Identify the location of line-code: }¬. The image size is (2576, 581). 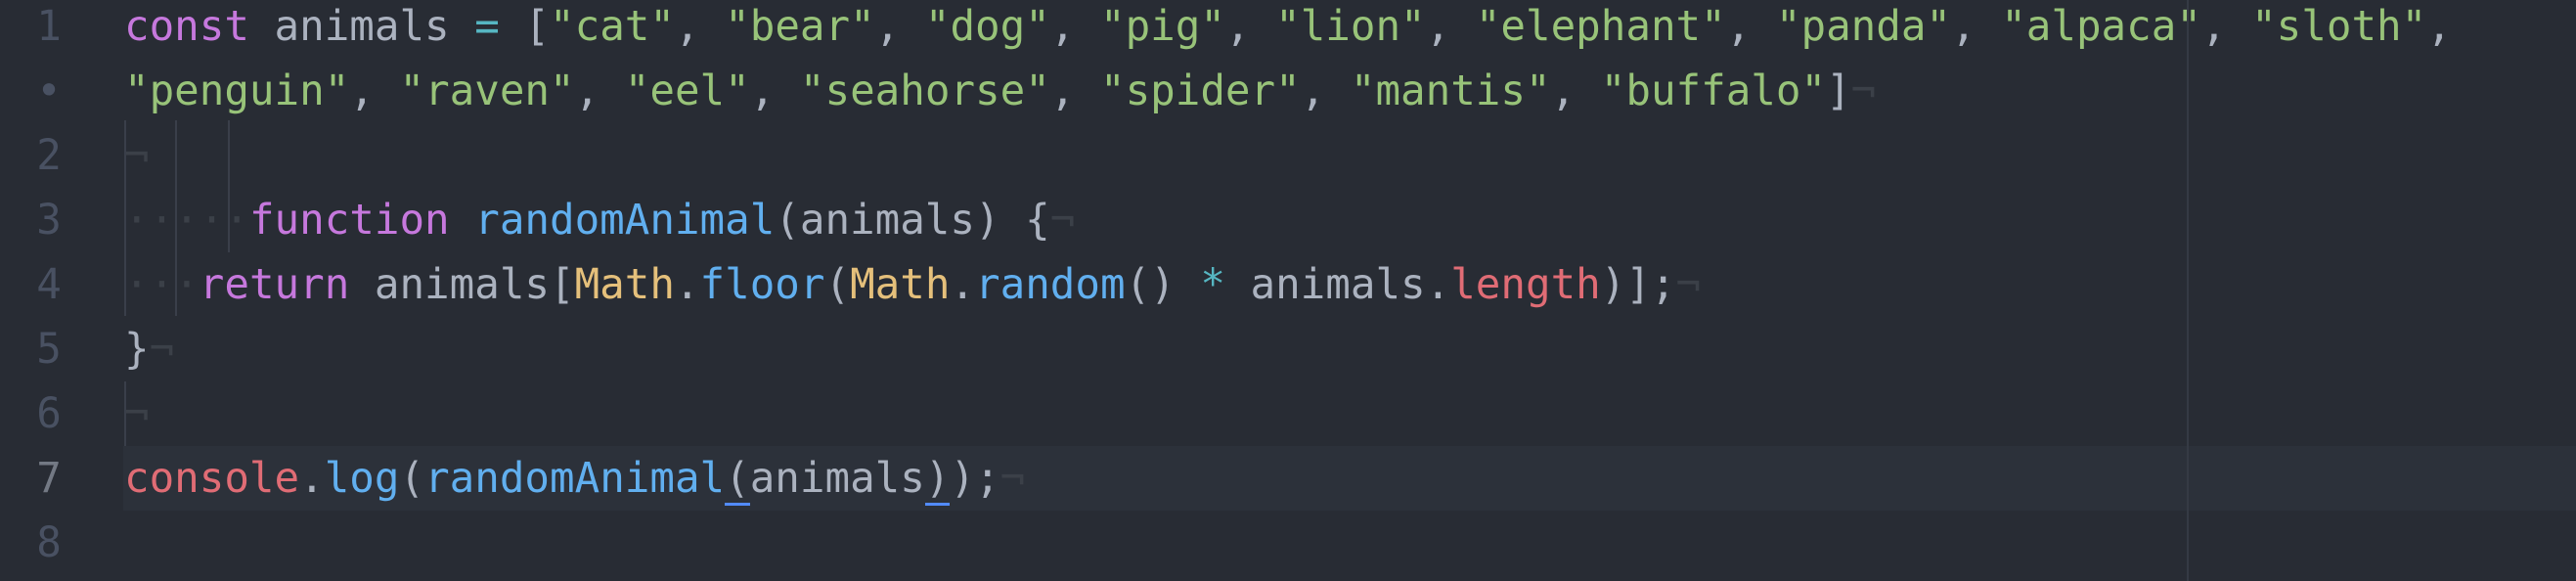
(149, 350).